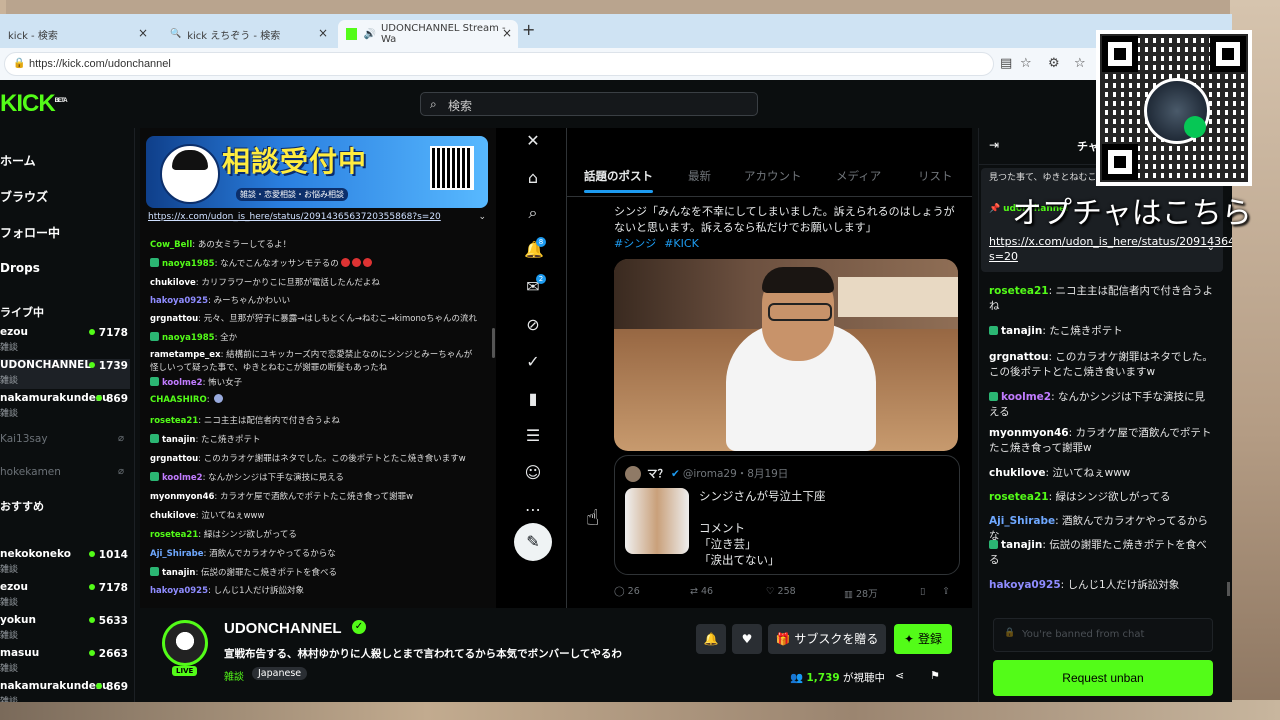  What do you see at coordinates (65, 374) in the screenshot?
I see `sidebar-channel-active: UDONCHANNEL 雑談 1739` at bounding box center [65, 374].